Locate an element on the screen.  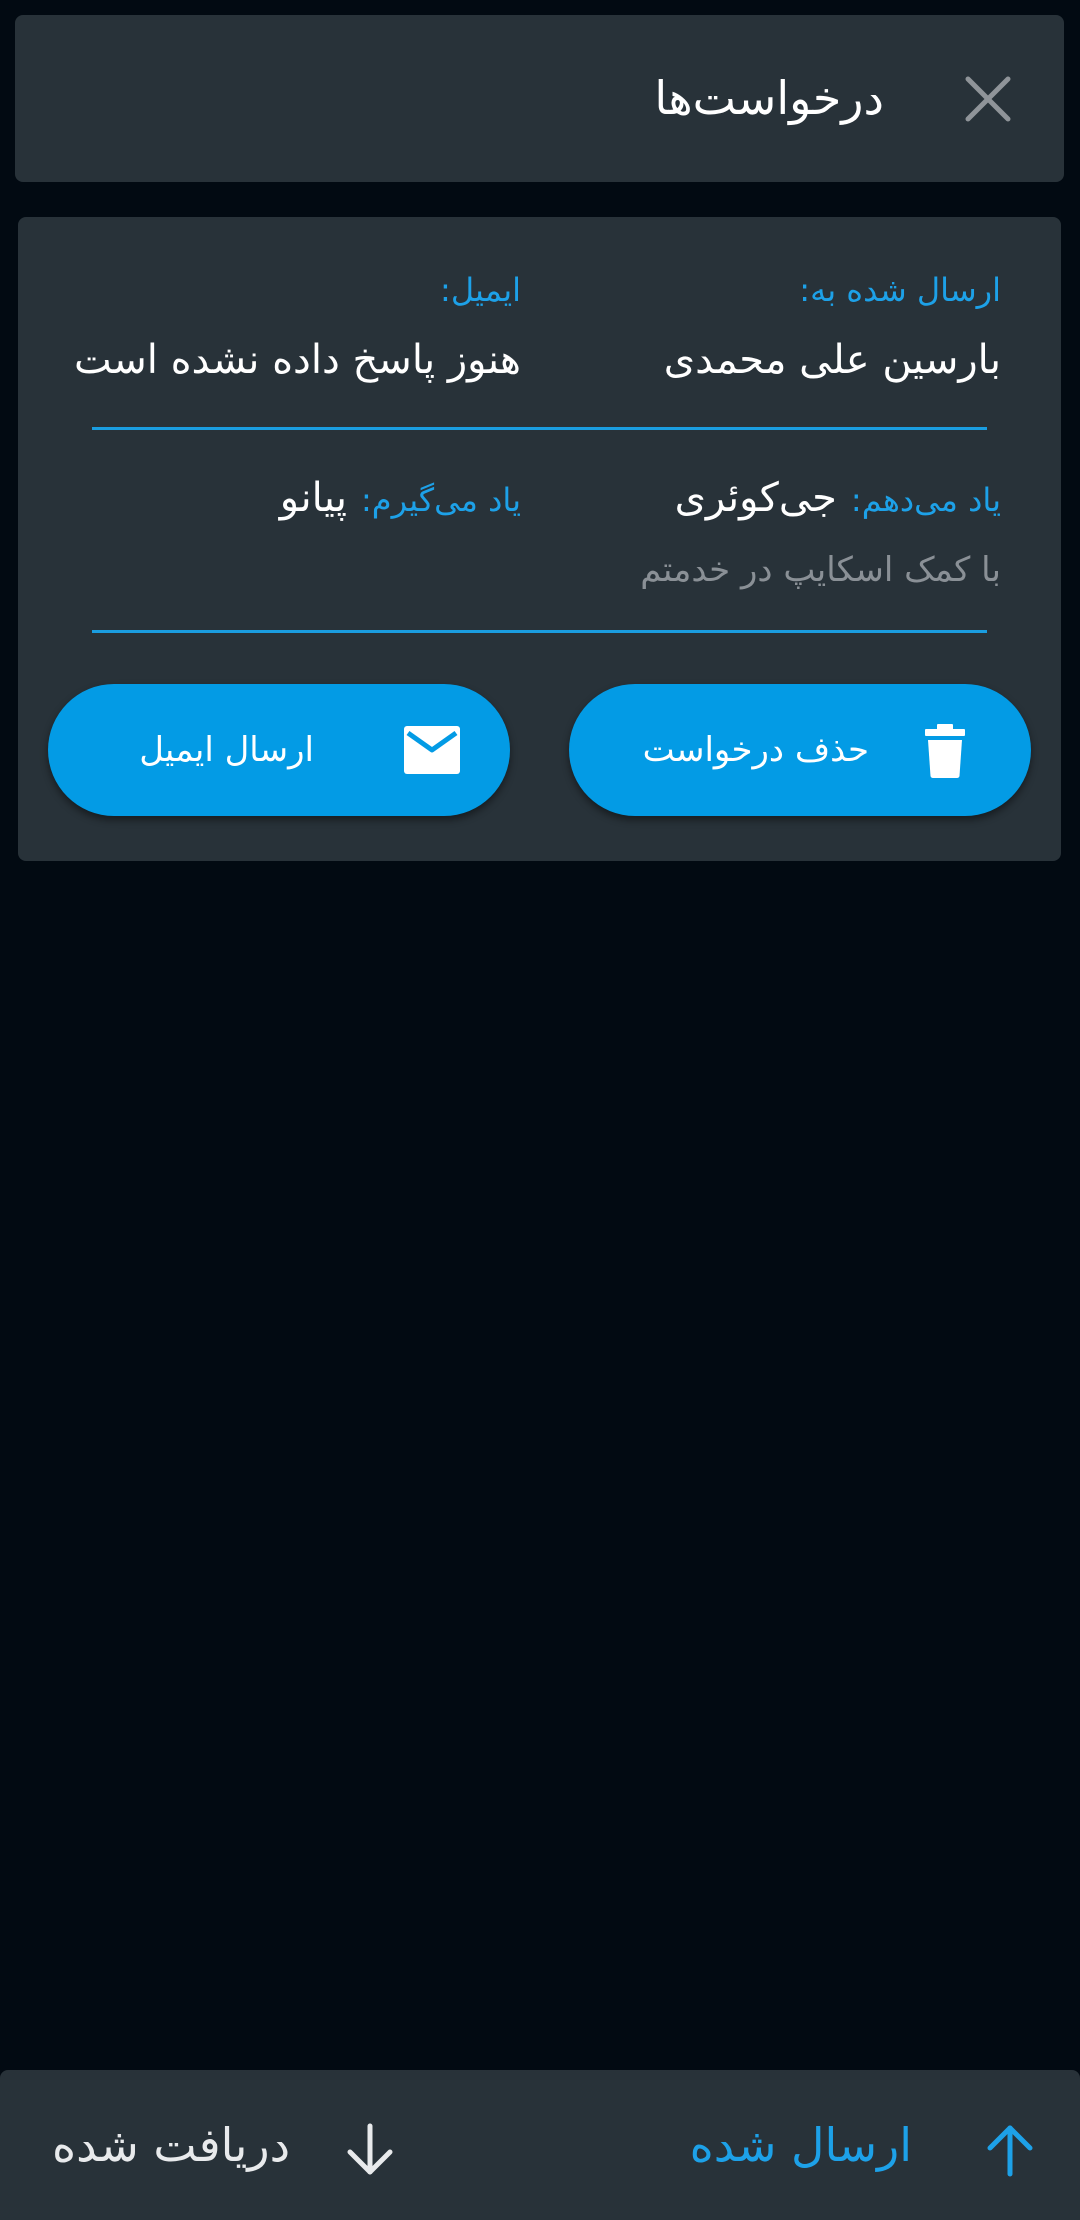
email-label: ایمیل: is located at coordinates (480, 290).